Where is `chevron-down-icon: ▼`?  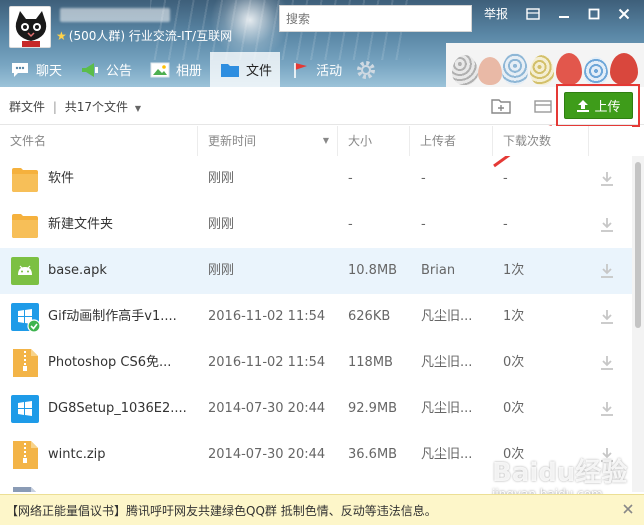
chevron-down-icon: ▼ is located at coordinates (138, 108).